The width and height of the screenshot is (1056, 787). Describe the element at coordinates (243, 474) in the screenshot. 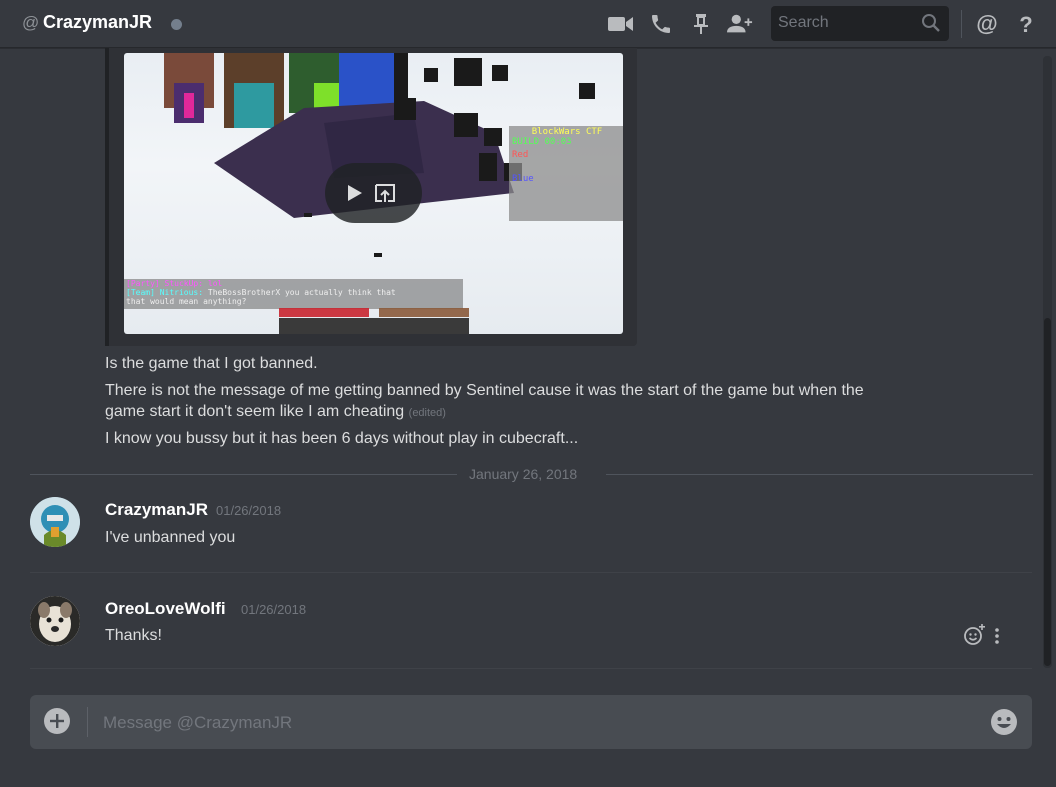

I see `date-divider-line-left` at that location.